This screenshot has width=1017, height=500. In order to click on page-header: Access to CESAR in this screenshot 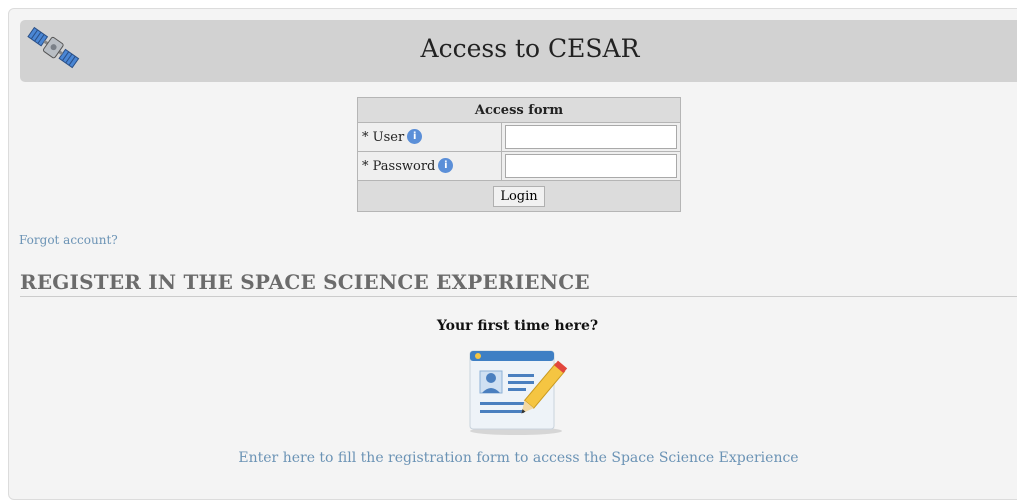, I will do `click(518, 51)`.